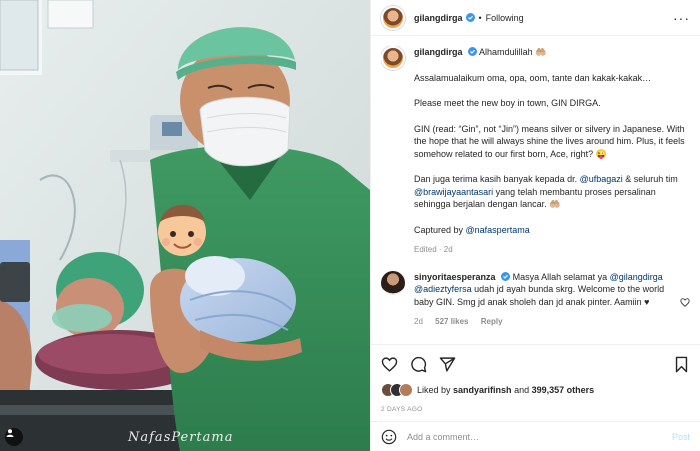 The image size is (700, 451). What do you see at coordinates (544, 322) in the screenshot?
I see `comment-meta: 2d 527 likes Reply` at bounding box center [544, 322].